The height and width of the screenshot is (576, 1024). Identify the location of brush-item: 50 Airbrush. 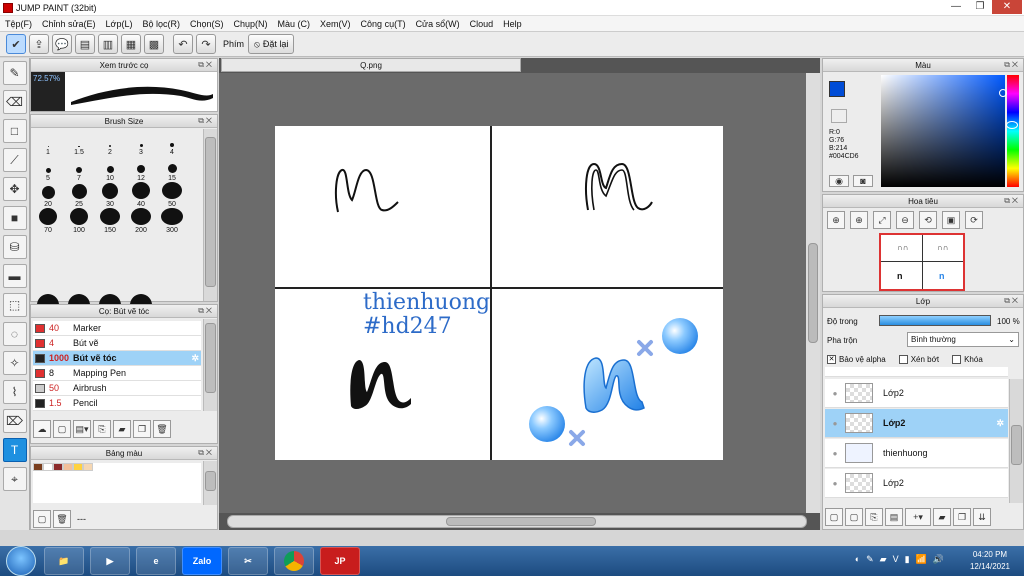
(117, 388).